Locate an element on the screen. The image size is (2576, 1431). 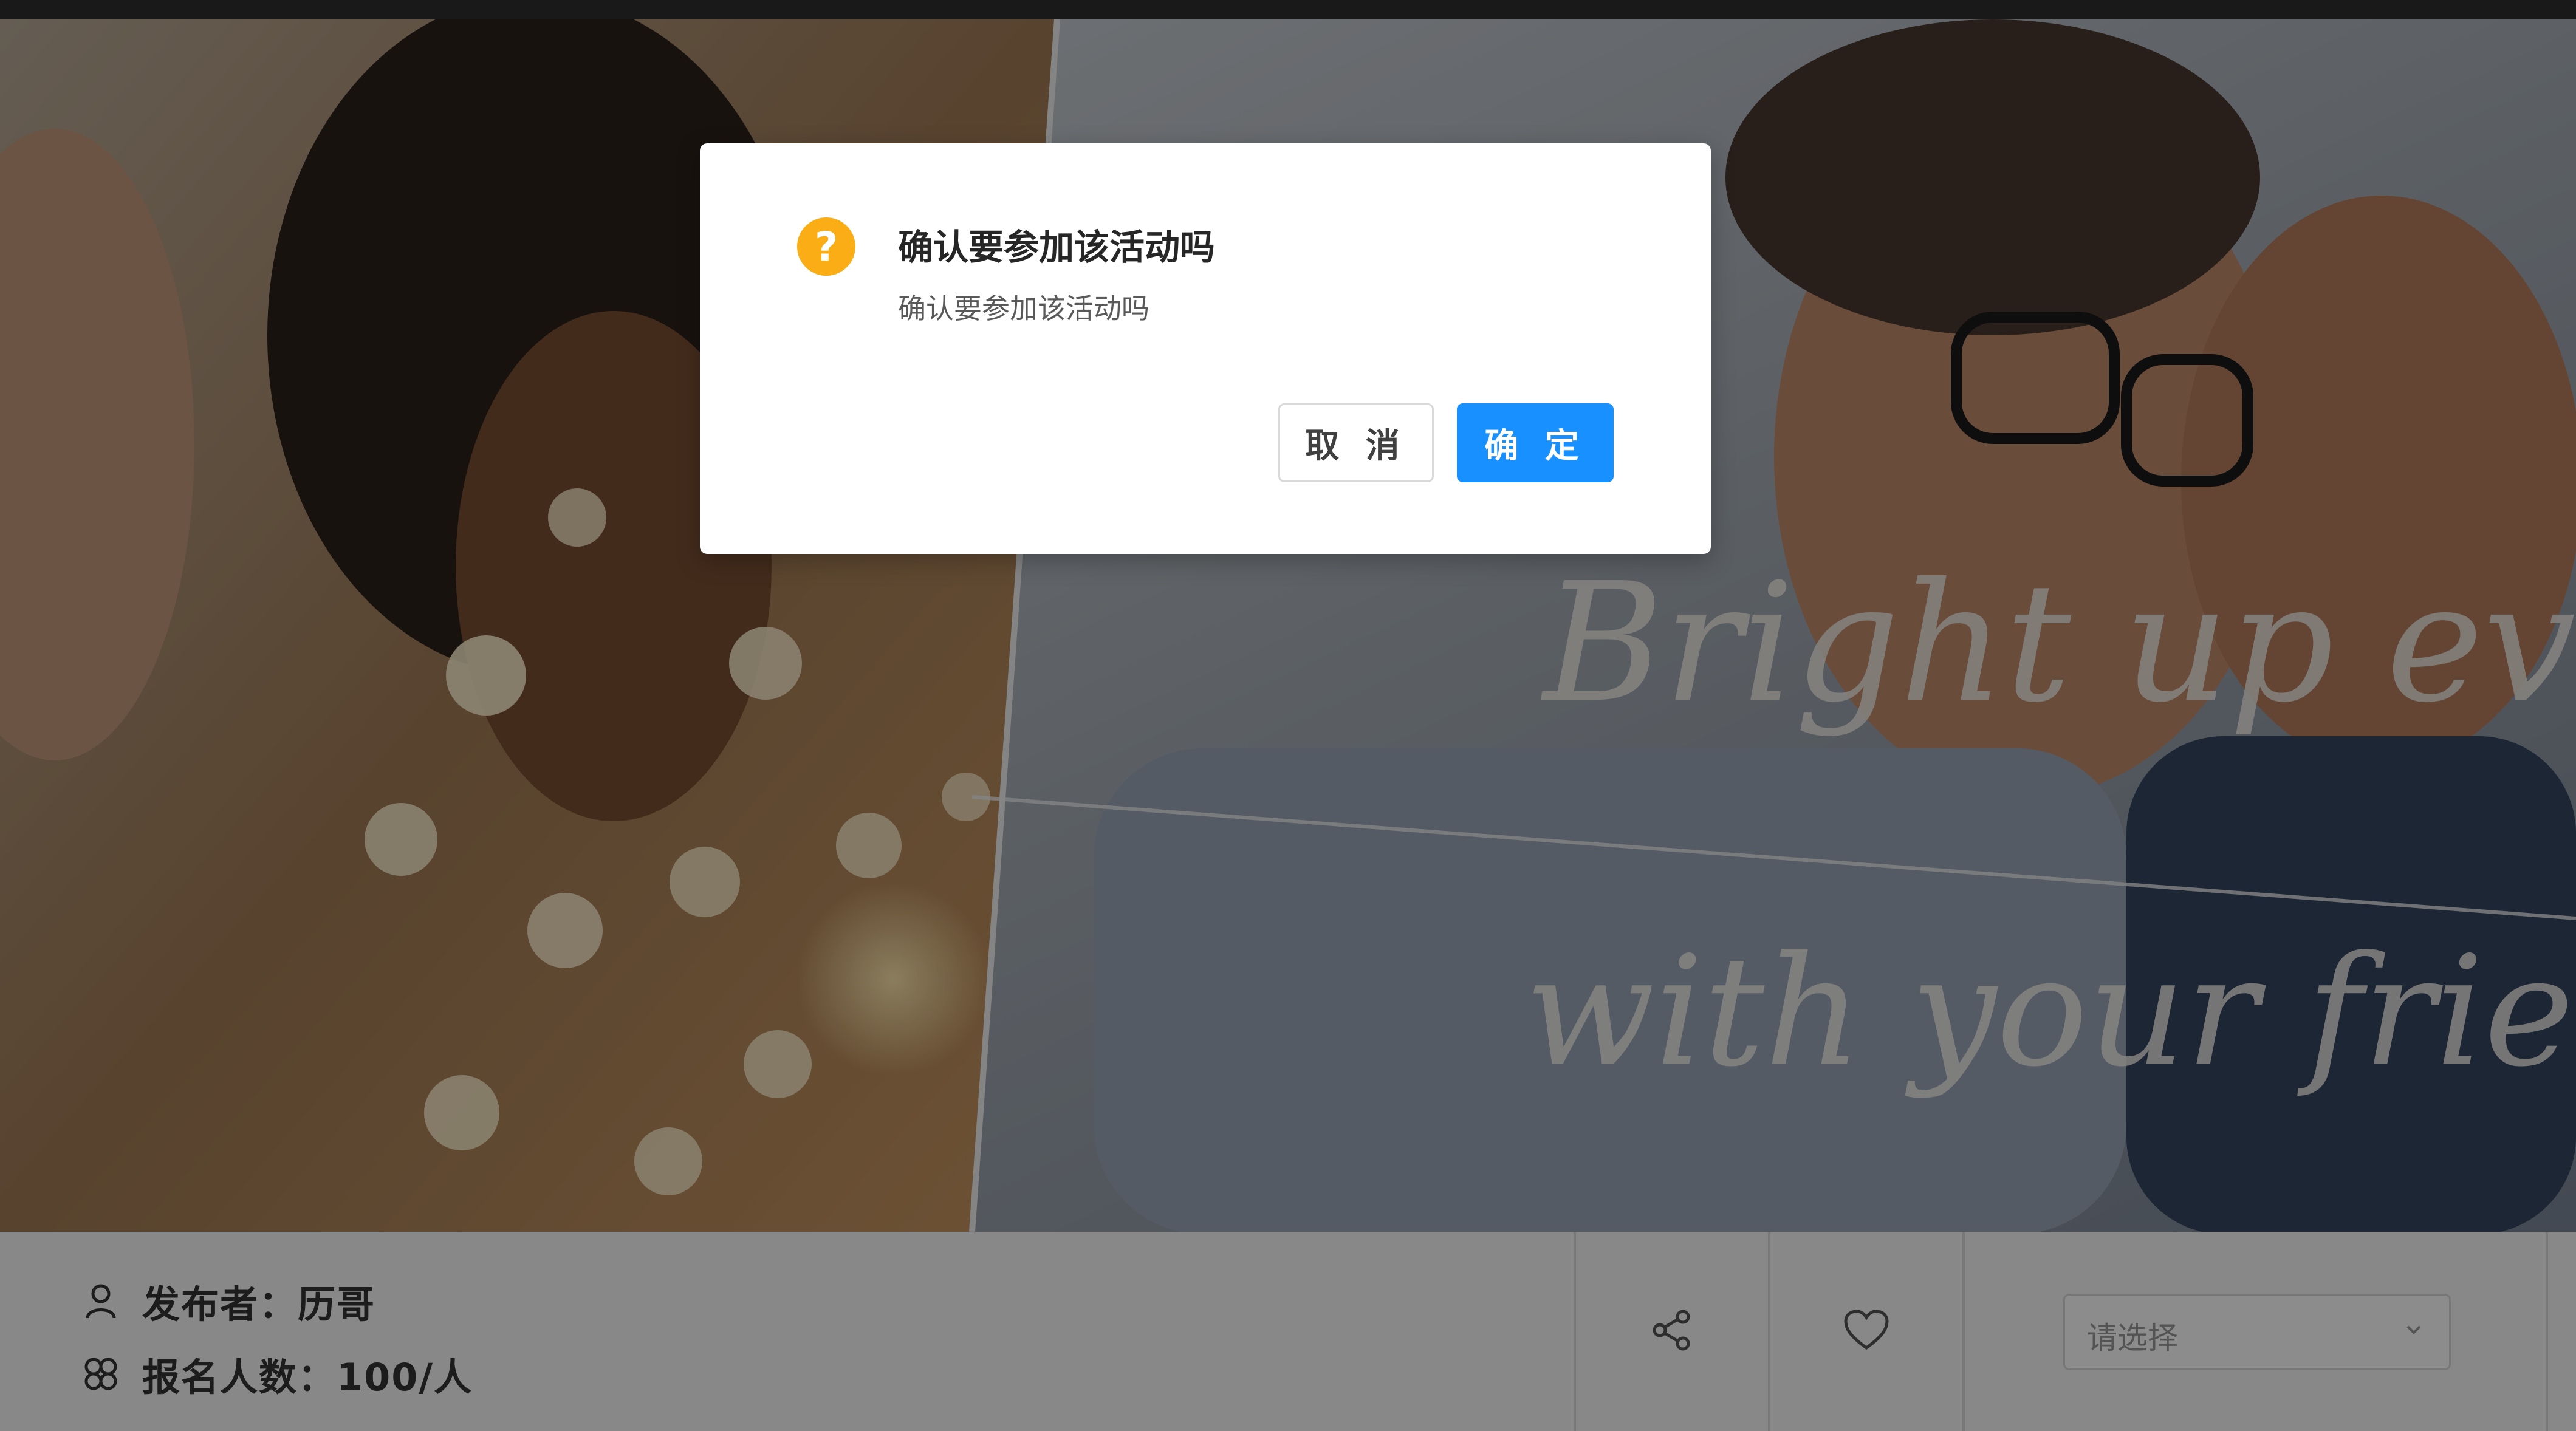
cancel-button: 取 消 is located at coordinates (1356, 442).